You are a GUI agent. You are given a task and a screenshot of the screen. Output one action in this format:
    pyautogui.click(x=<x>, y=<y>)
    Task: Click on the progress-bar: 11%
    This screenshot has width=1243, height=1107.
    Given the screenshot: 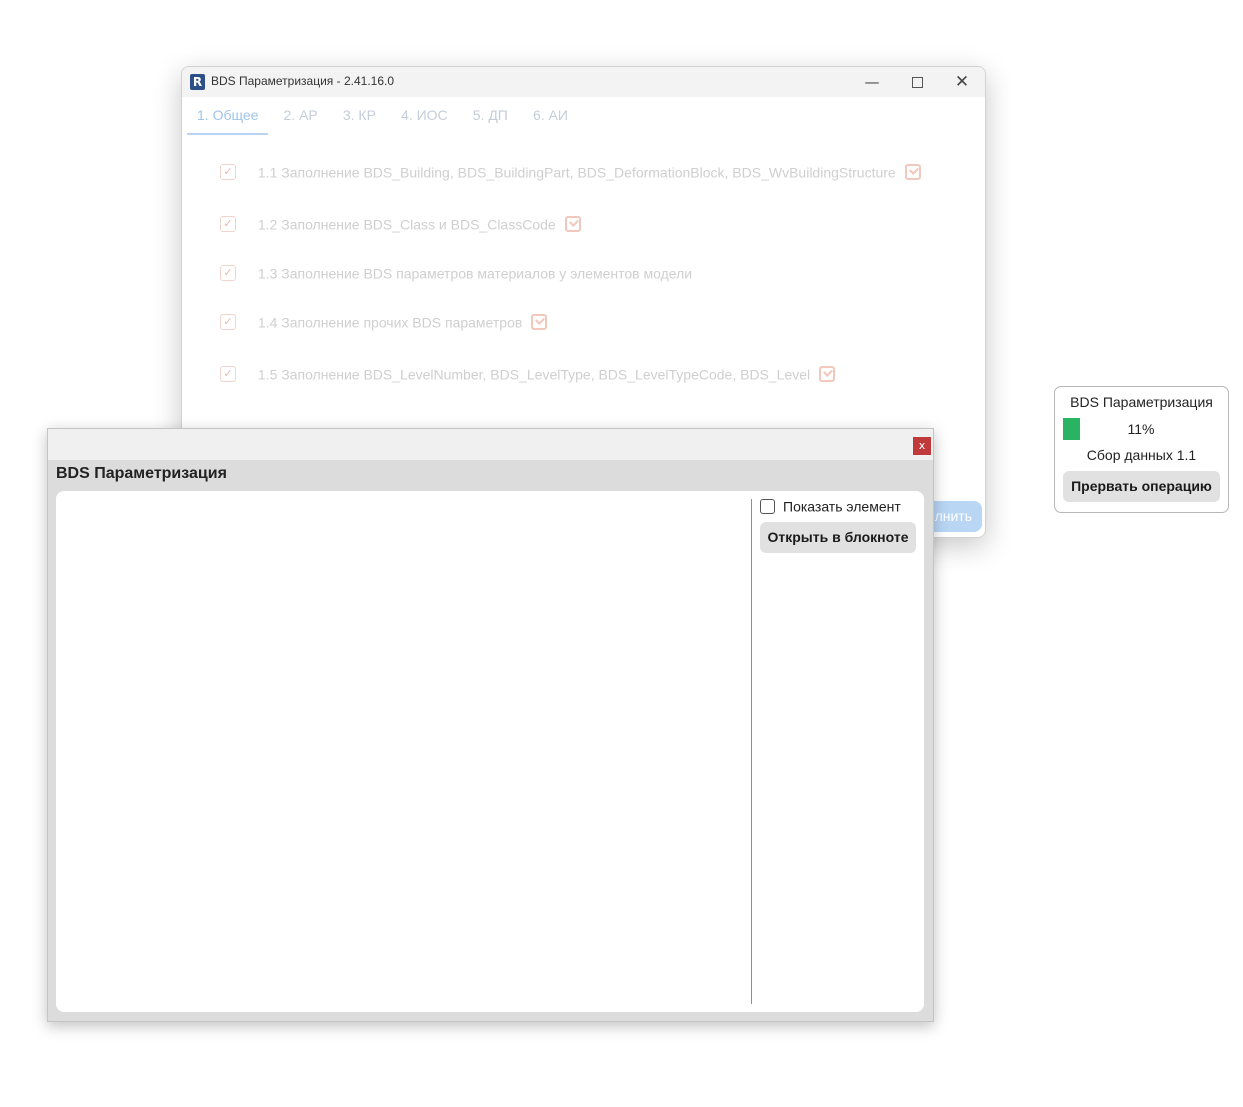 What is the action you would take?
    pyautogui.click(x=1141, y=429)
    